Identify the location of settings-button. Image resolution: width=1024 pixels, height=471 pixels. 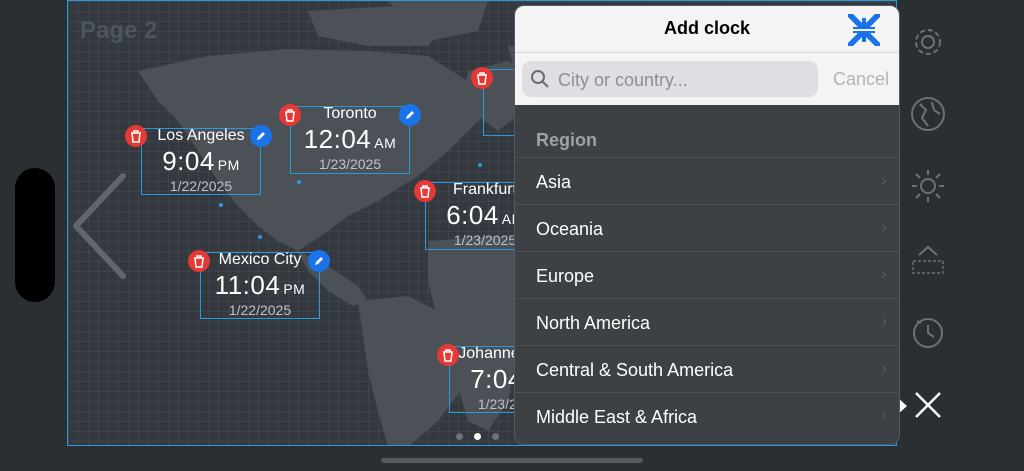
(928, 42).